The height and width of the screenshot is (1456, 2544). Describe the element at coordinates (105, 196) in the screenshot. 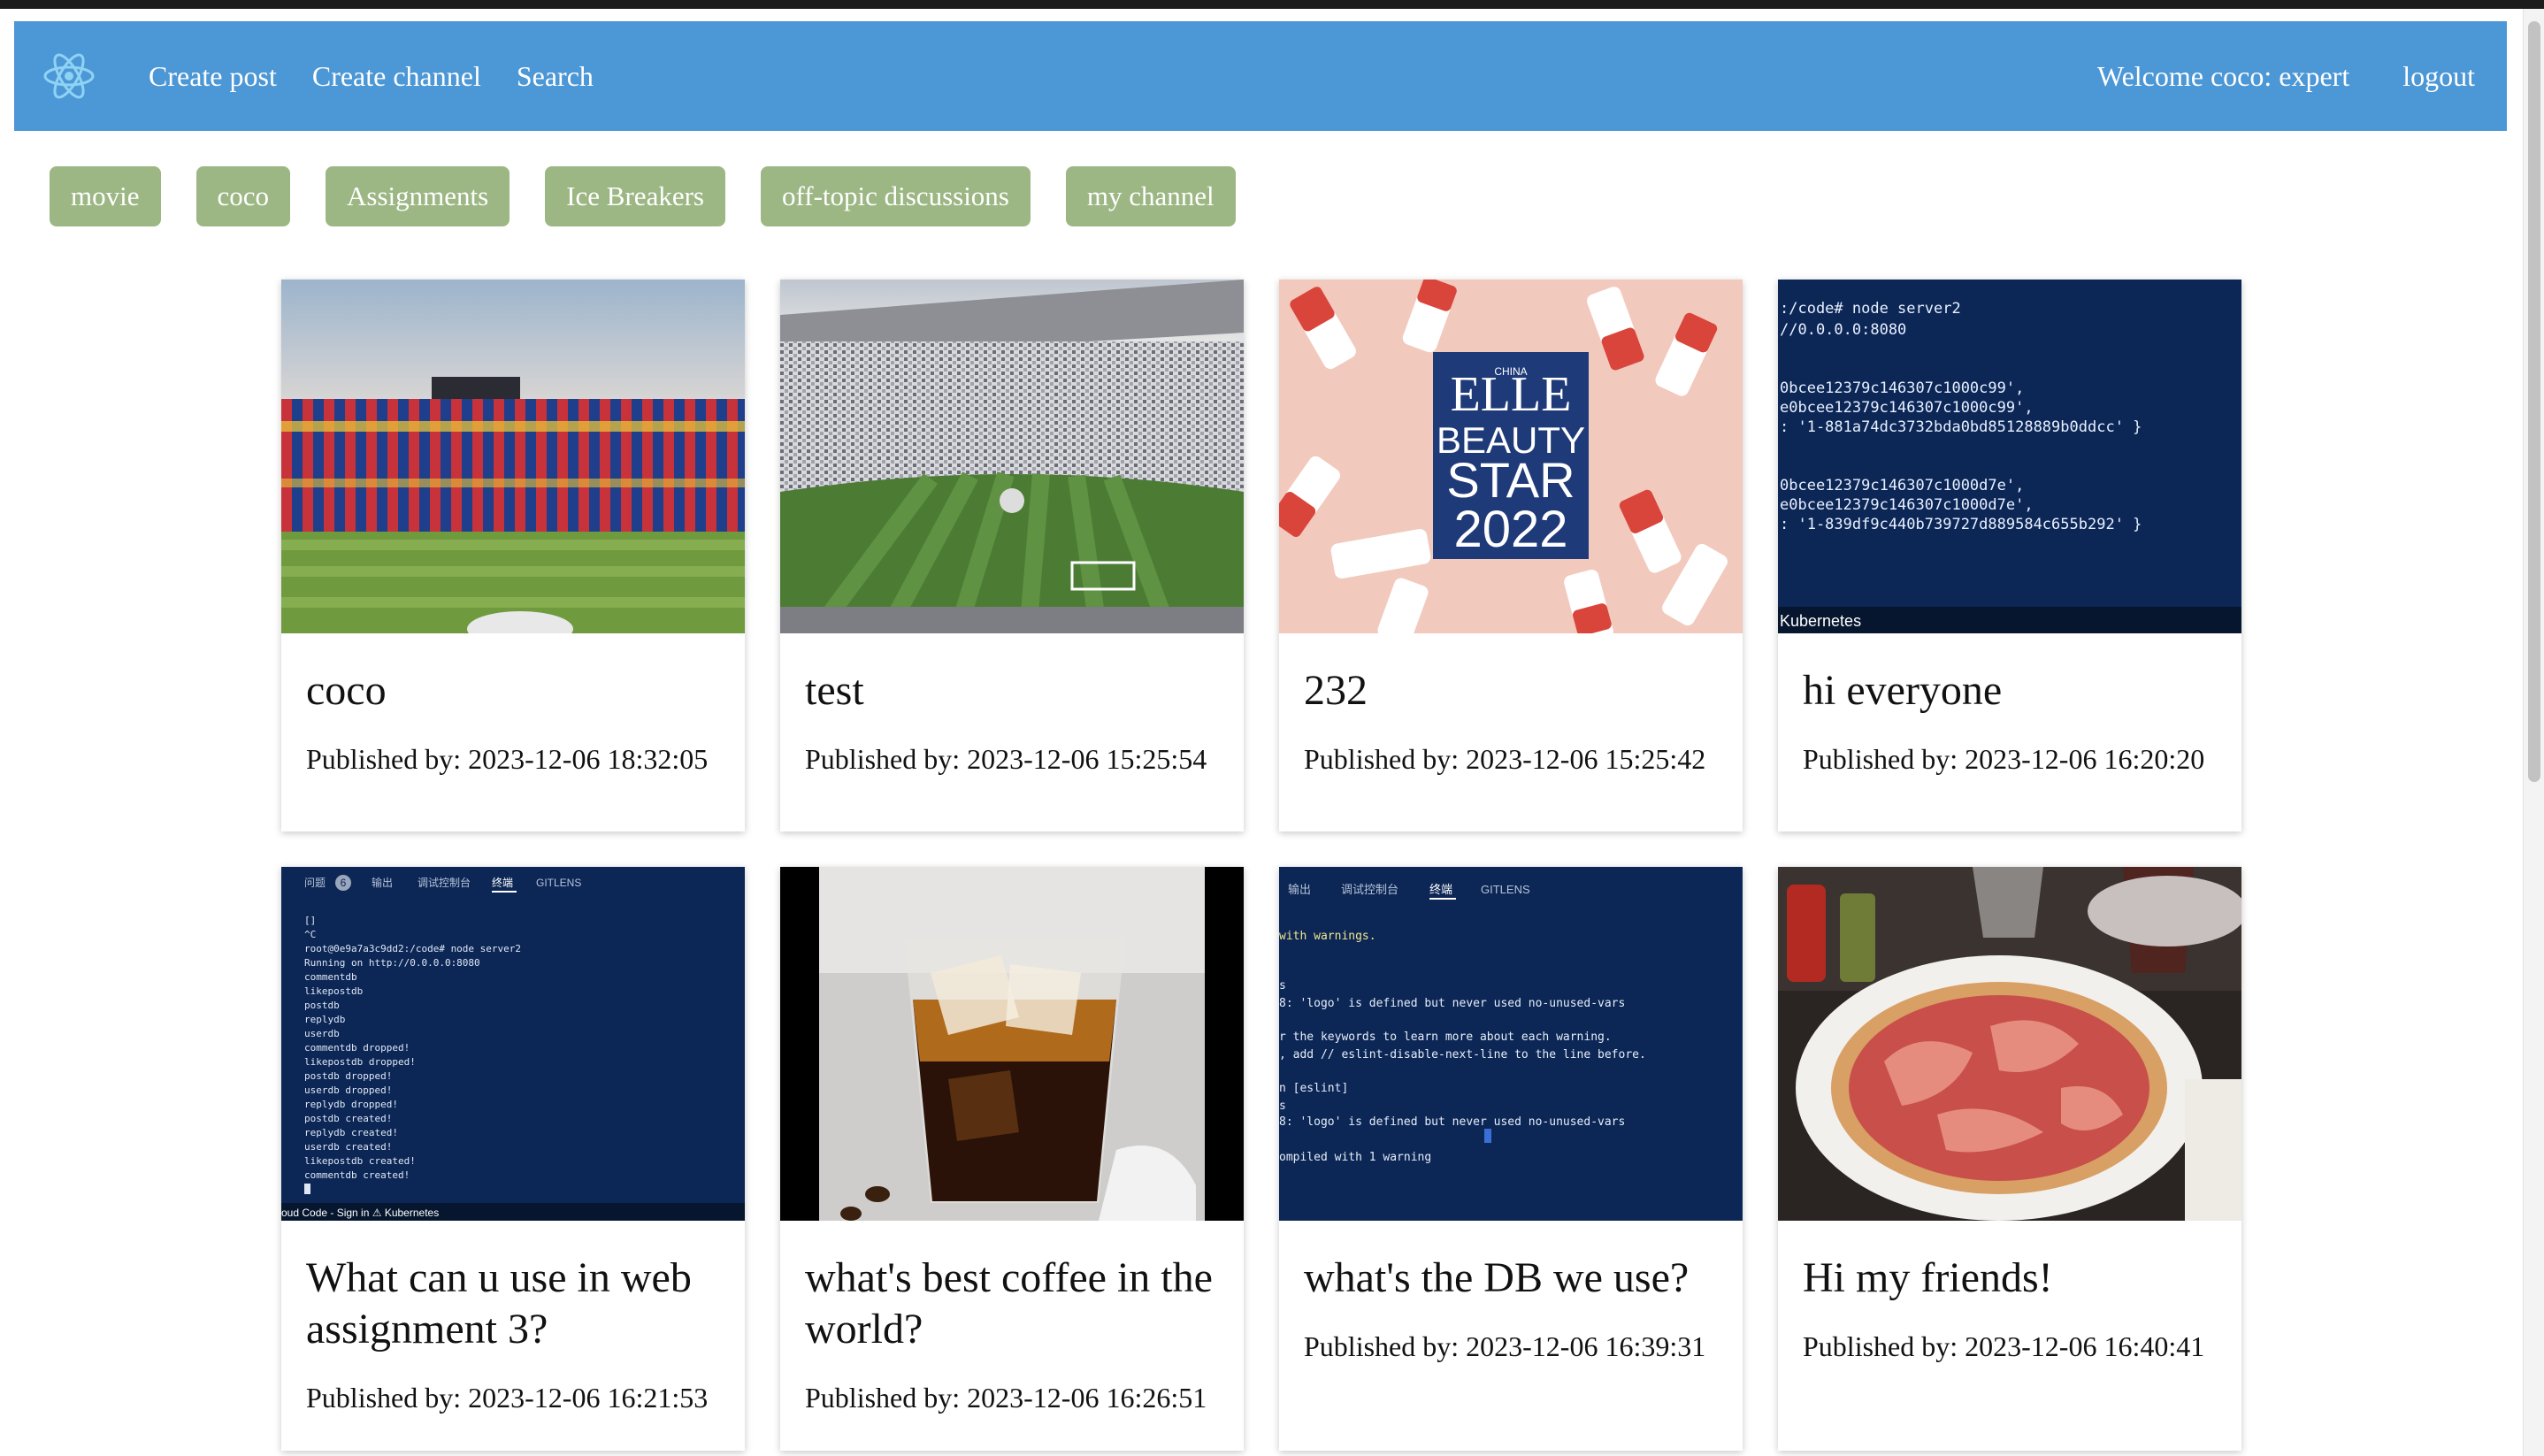

I see `channel-chip-movie: movie` at that location.